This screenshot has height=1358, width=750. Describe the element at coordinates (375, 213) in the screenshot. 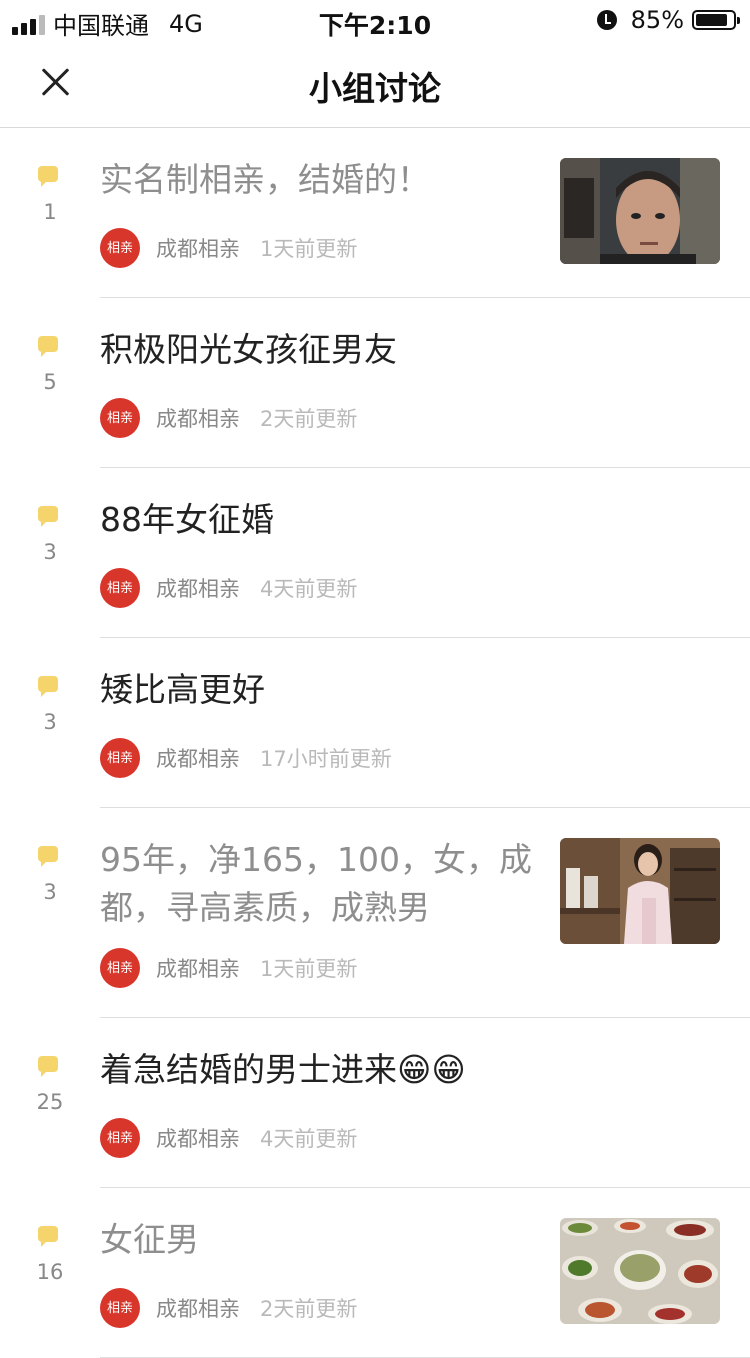

I see `post-item: 1 实名制相亲，结婚的！ 相亲 成都相亲 1天前更新` at that location.